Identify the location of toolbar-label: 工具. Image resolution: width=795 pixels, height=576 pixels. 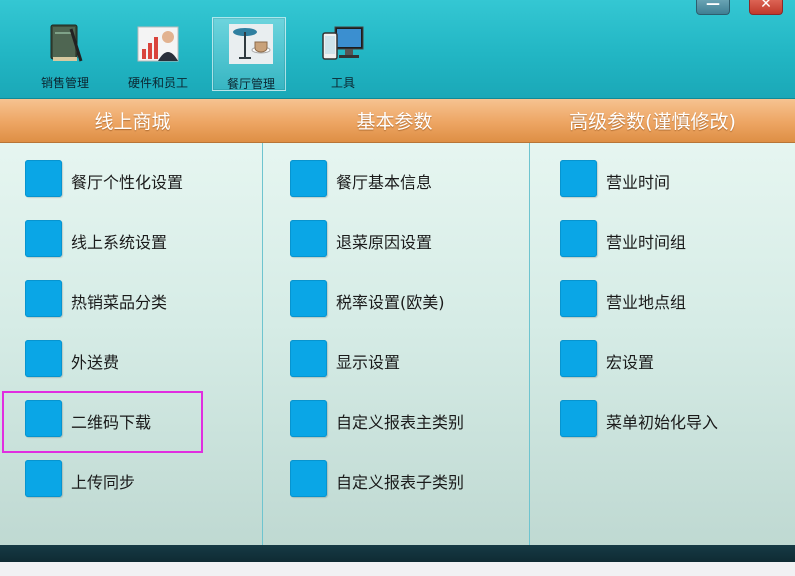
(342, 83).